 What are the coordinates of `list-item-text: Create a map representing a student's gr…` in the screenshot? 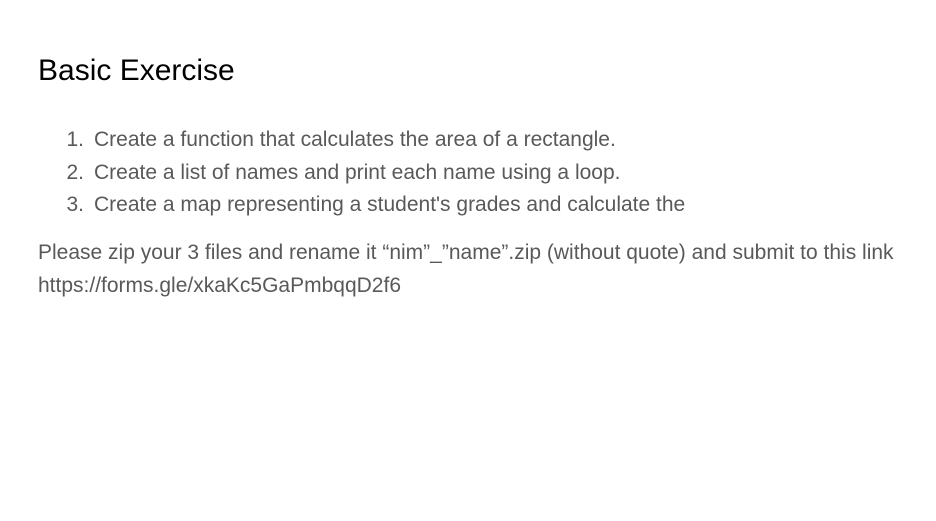 It's located at (390, 204).